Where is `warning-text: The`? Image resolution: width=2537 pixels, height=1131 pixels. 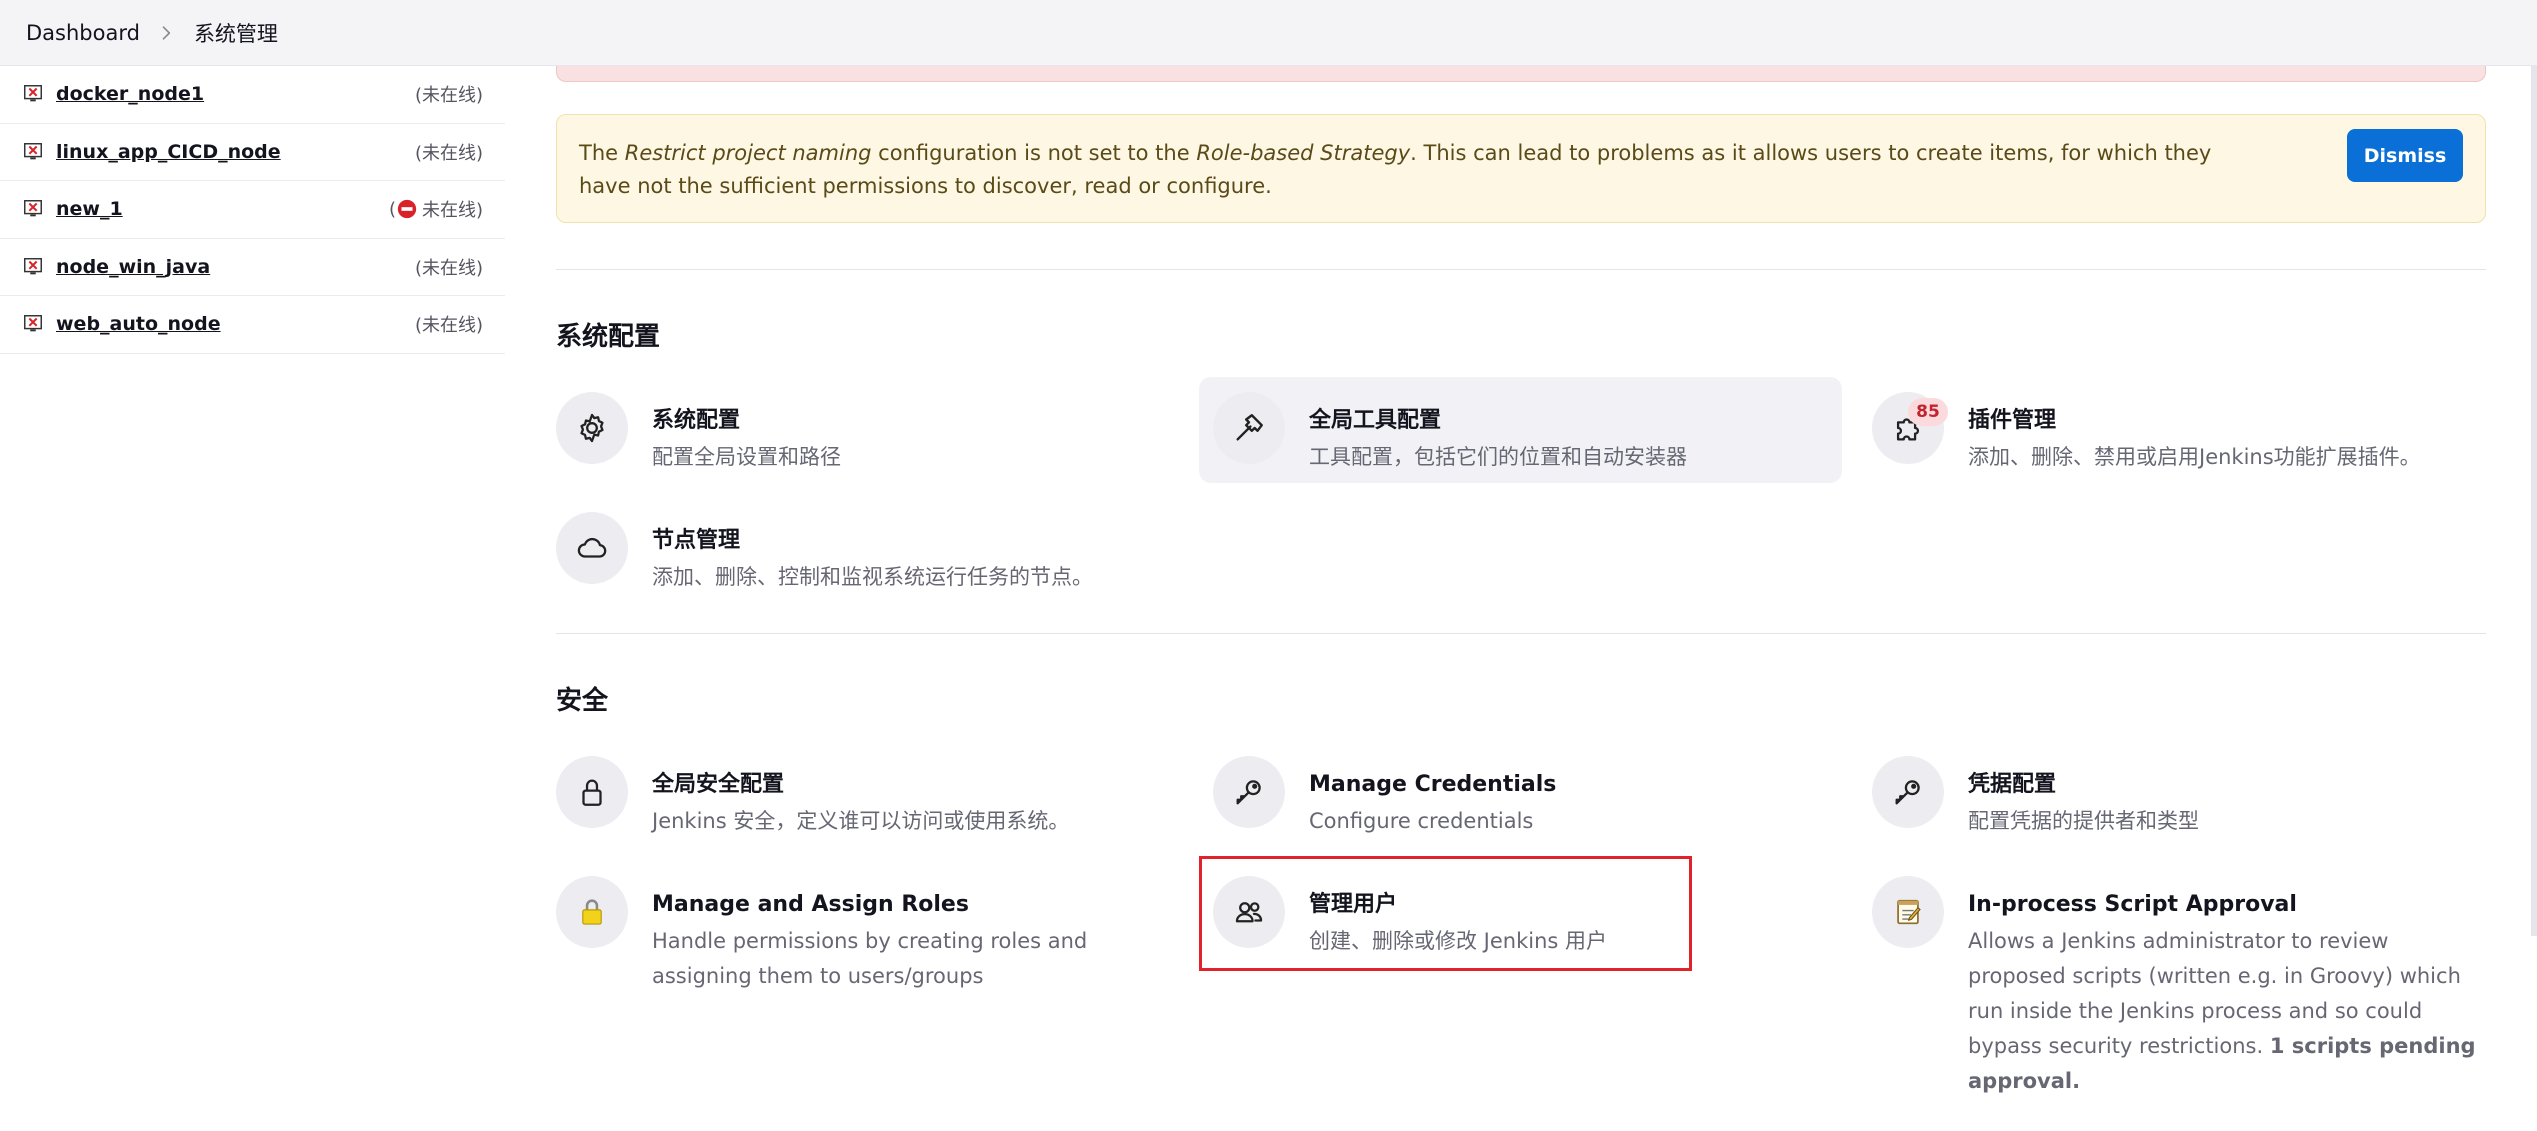
warning-text: The is located at coordinates (602, 153).